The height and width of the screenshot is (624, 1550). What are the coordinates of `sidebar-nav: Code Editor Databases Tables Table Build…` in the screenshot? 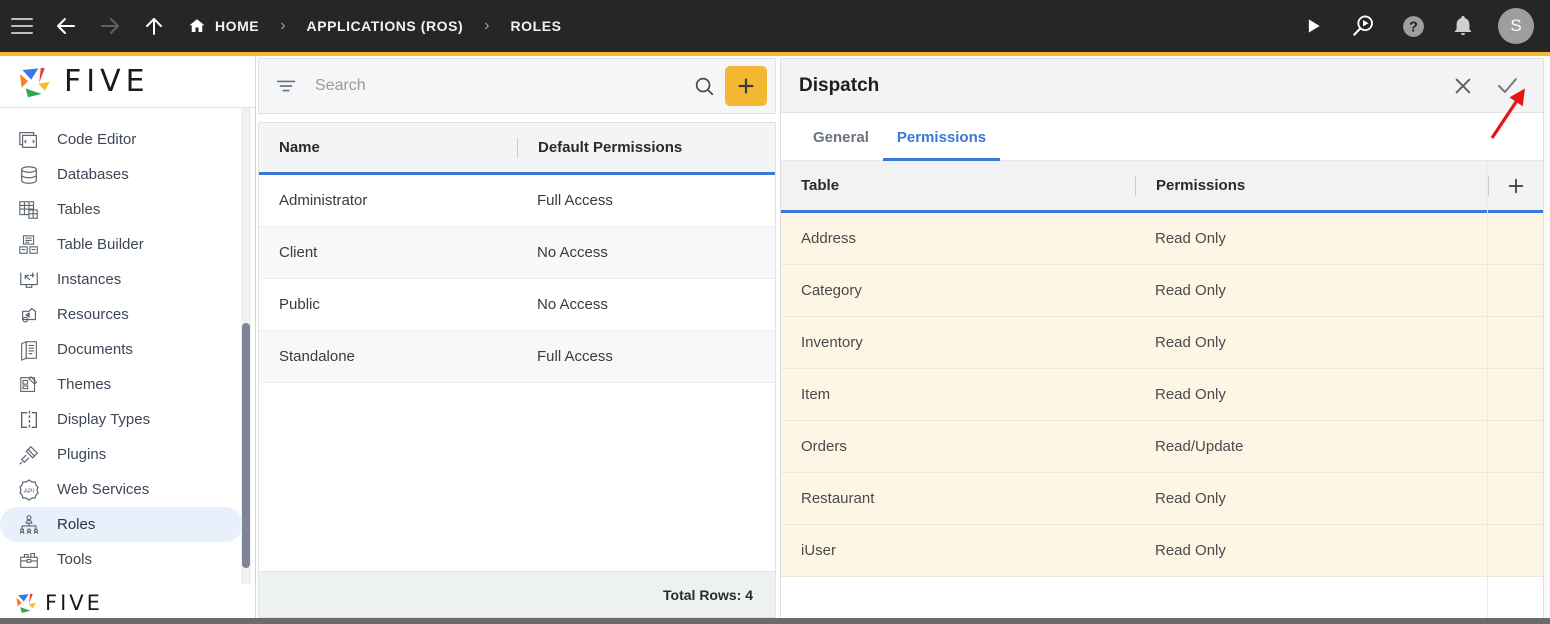 It's located at (127, 346).